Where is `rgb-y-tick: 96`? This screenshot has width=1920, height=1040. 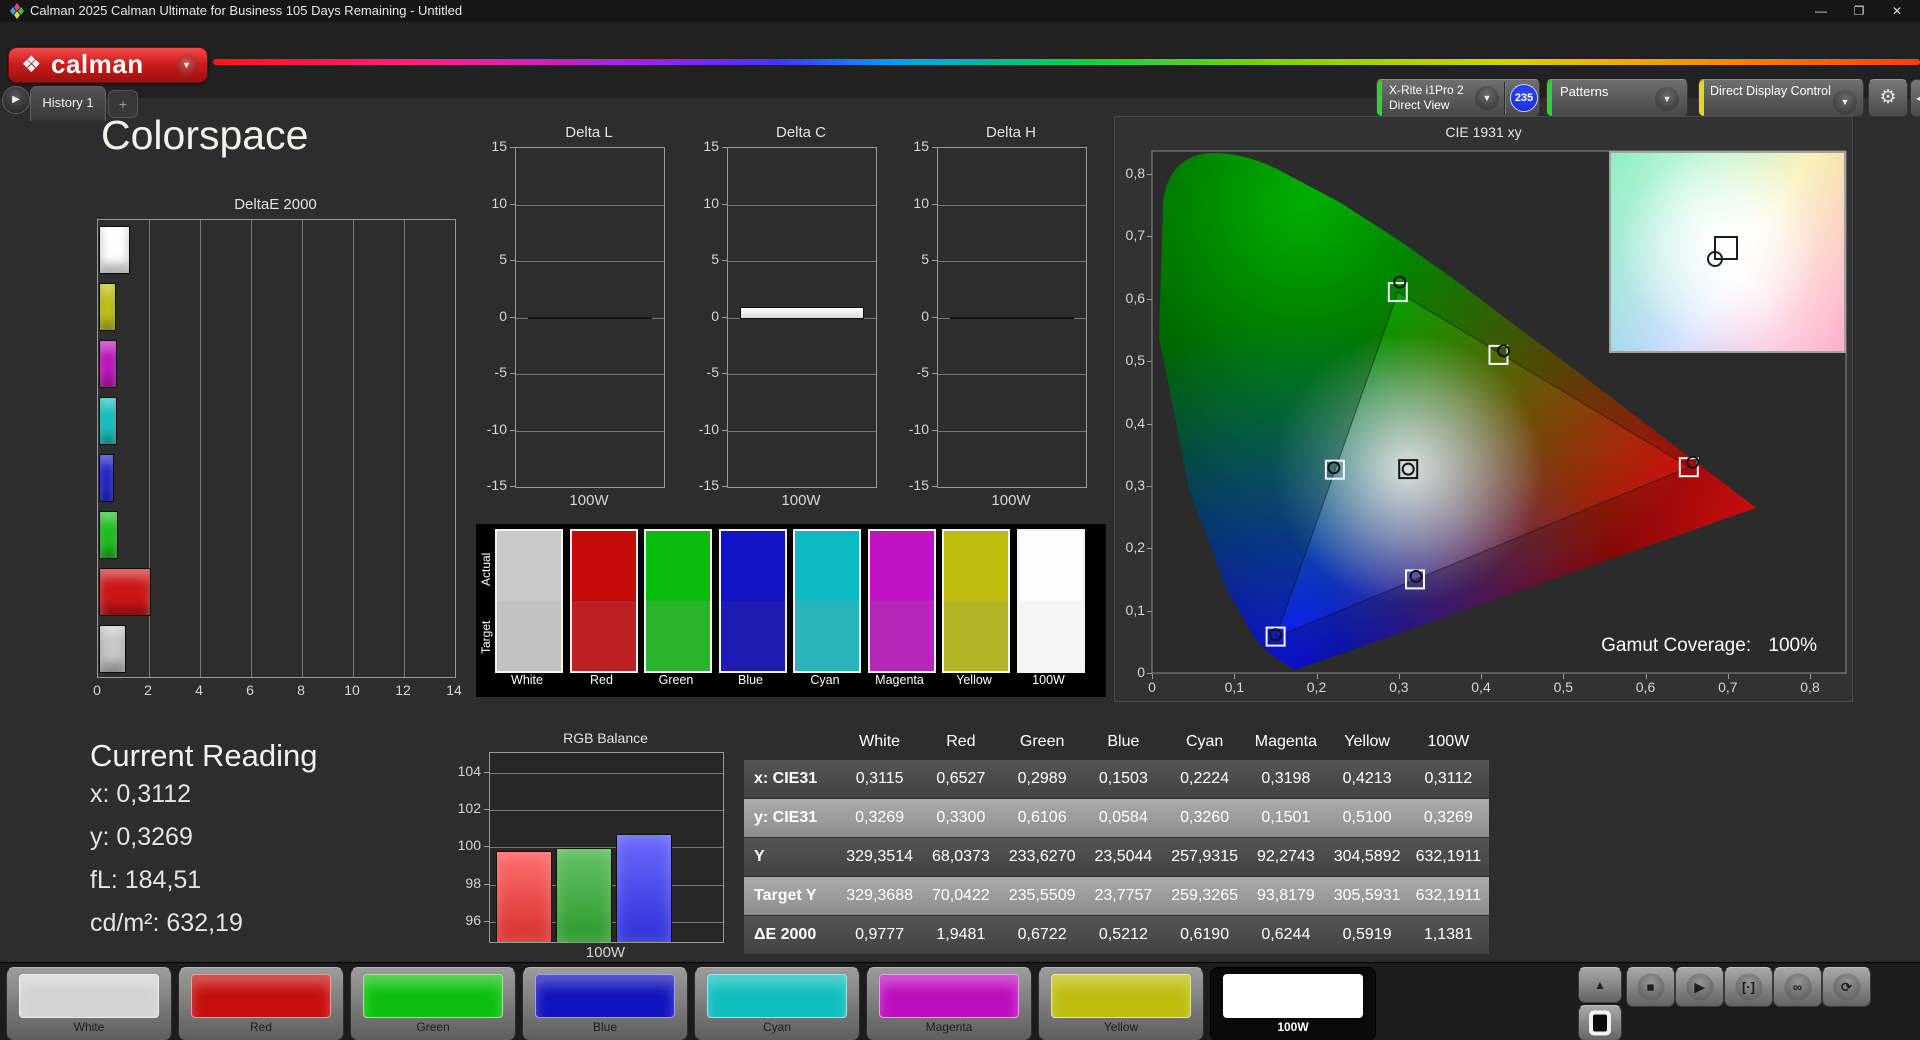
rgb-y-tick: 96 is located at coordinates (473, 919).